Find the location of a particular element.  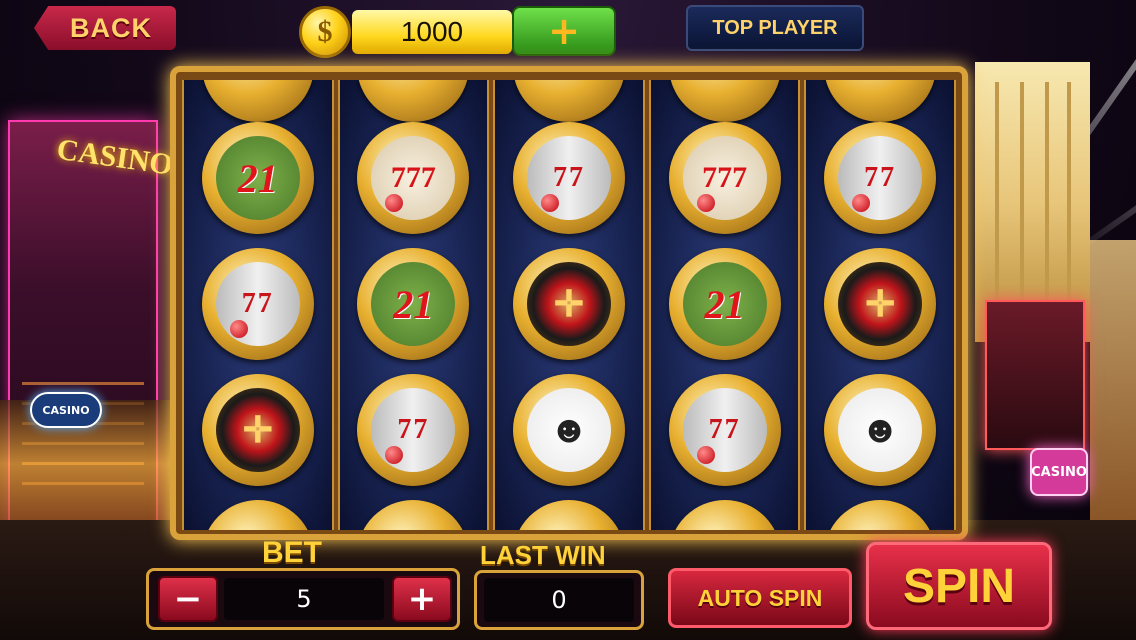

left-small-casino-sign: CASINO is located at coordinates (66, 410).